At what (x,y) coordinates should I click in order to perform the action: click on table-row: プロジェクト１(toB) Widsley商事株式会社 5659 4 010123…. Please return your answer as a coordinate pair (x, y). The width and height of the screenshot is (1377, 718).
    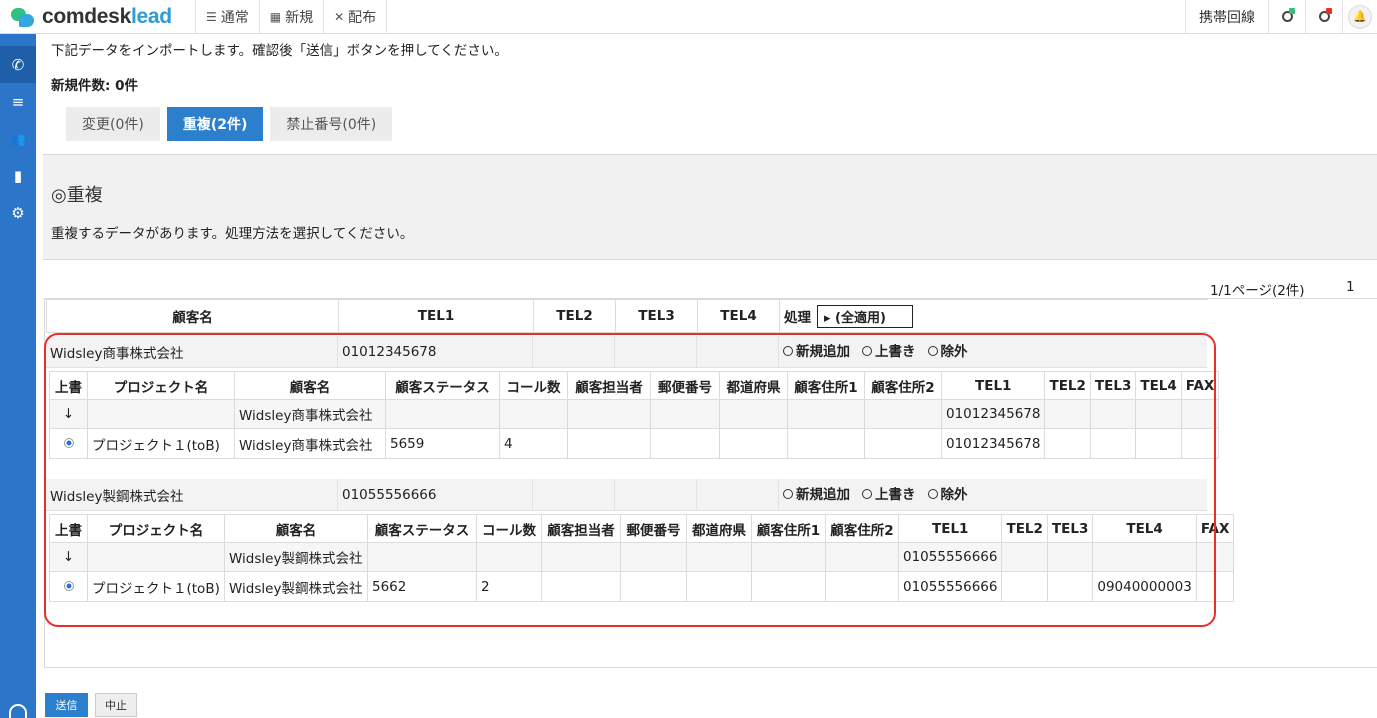
    Looking at the image, I should click on (634, 443).